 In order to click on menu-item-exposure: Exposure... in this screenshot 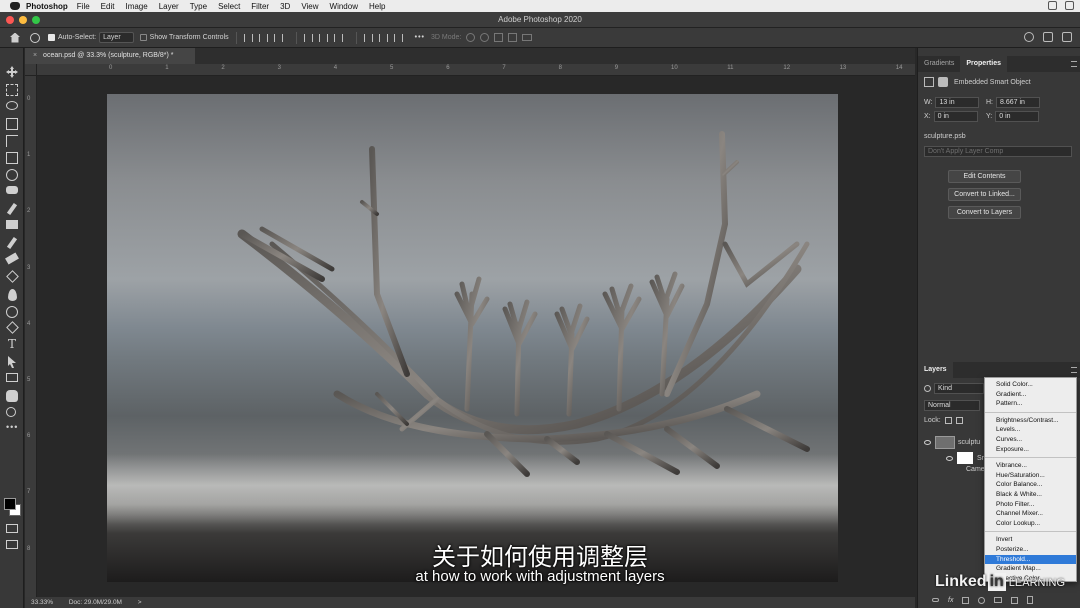, I will do `click(1030, 450)`.